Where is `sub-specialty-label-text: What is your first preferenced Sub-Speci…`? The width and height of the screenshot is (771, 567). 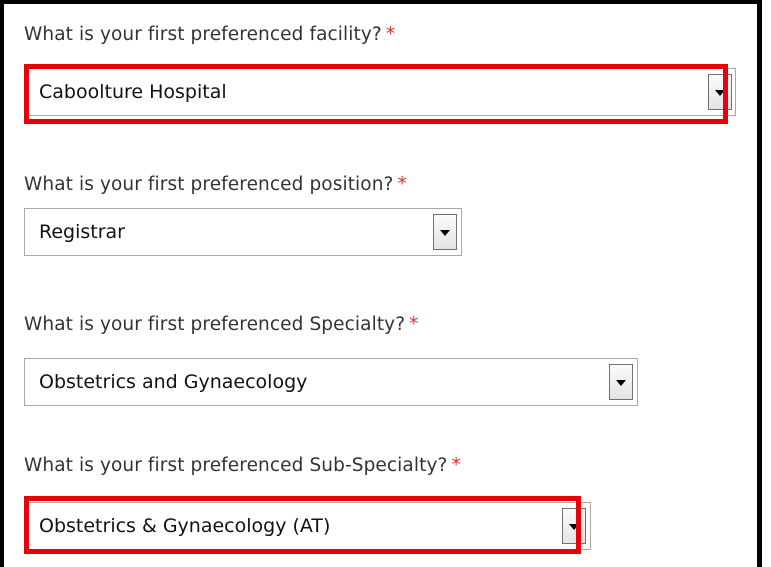 sub-specialty-label-text: What is your first preferenced Sub-Speci… is located at coordinates (236, 465).